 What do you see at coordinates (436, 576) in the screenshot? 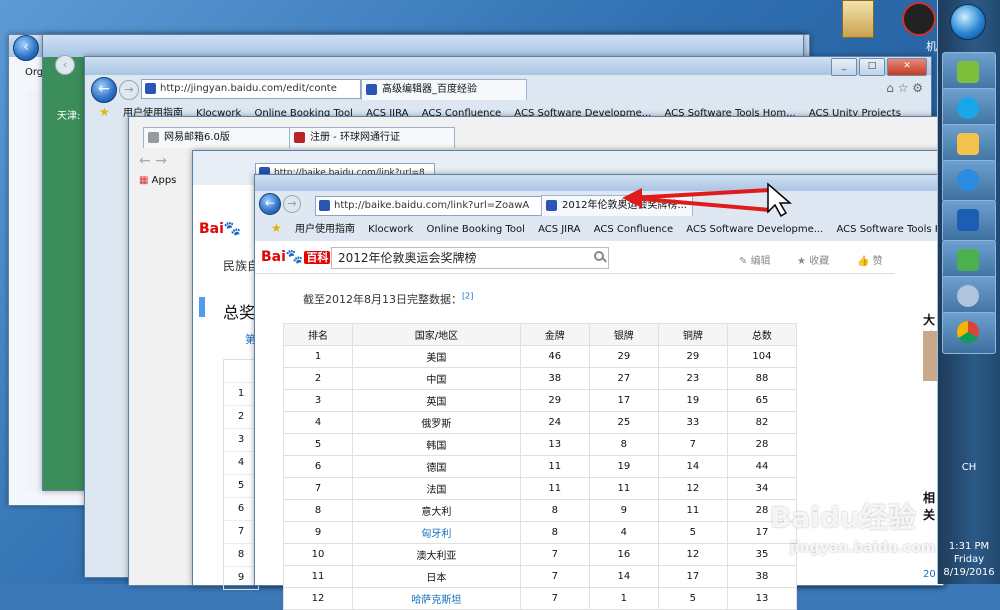
I see `table-cell: 日本` at bounding box center [436, 576].